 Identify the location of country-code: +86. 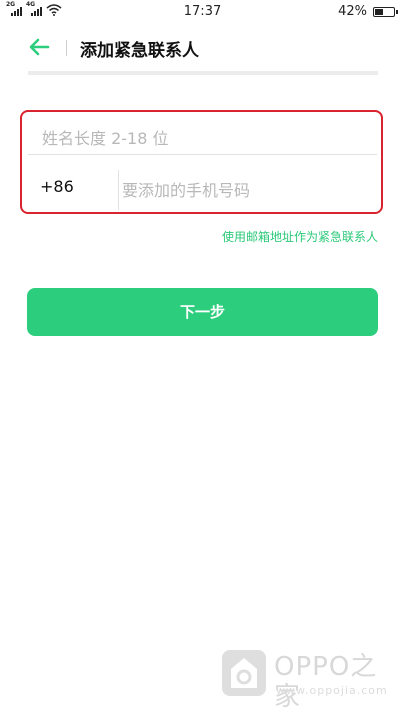
(57, 187).